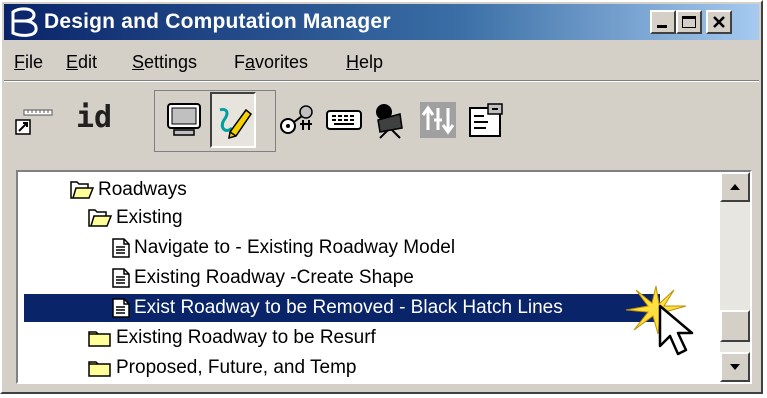 Image resolution: width=767 pixels, height=398 pixels. I want to click on menu-divider, so click(381, 81).